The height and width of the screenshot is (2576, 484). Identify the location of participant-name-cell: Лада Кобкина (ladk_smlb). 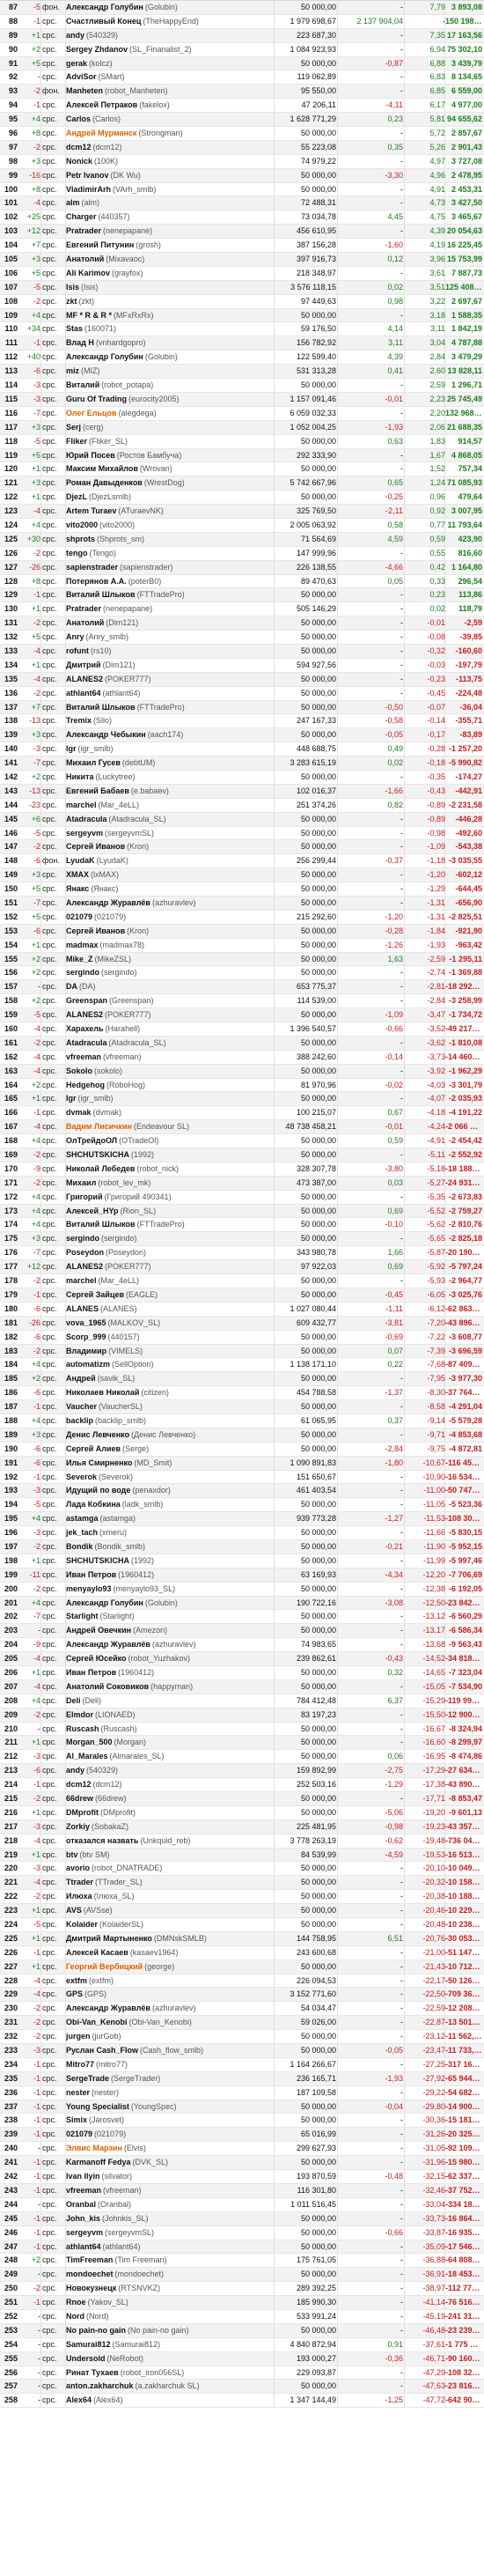
(169, 1504).